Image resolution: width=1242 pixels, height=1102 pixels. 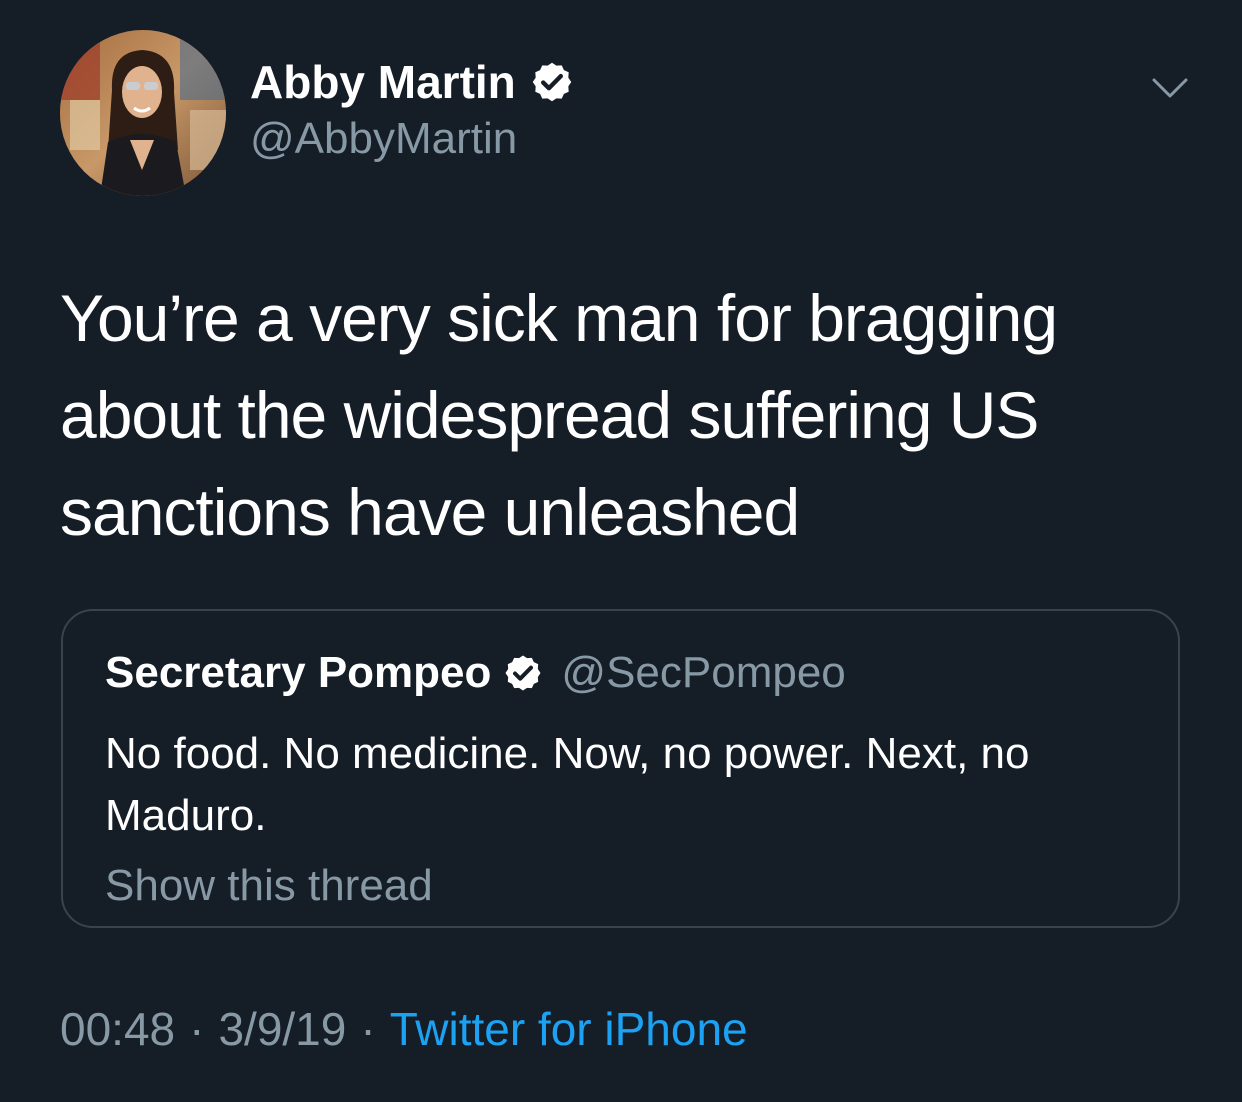 What do you see at coordinates (269, 886) in the screenshot?
I see `show-thread-link: Show this thread` at bounding box center [269, 886].